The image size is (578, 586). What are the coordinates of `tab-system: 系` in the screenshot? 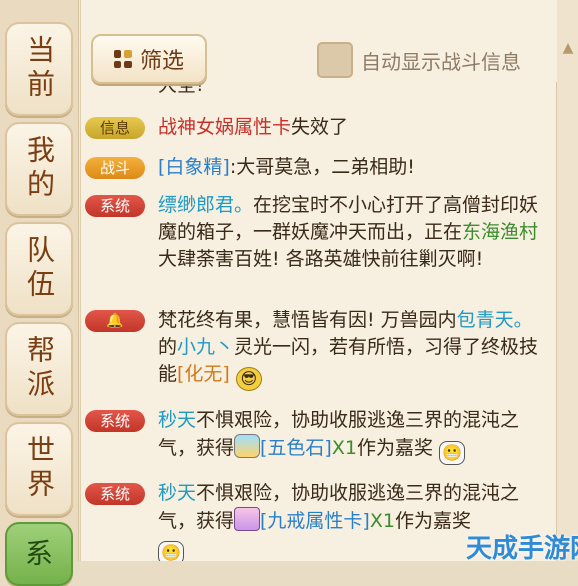 It's located at (39, 554).